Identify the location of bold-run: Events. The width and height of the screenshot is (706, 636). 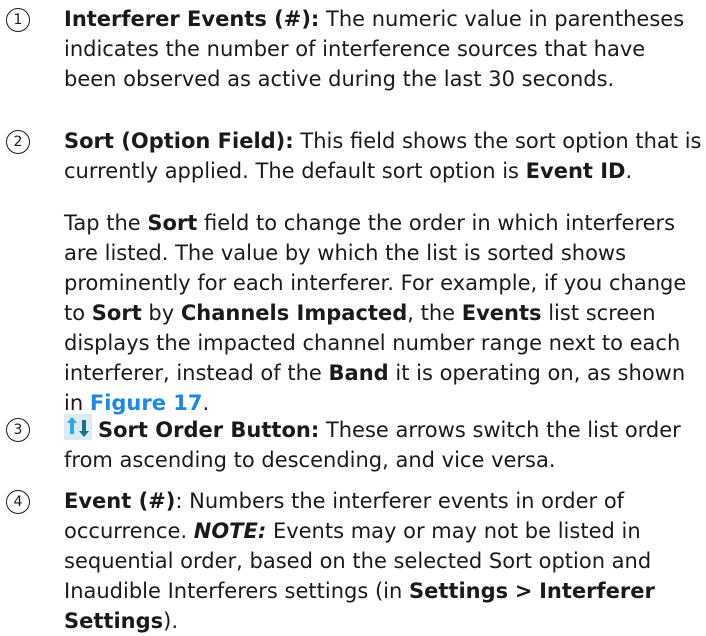
(501, 313).